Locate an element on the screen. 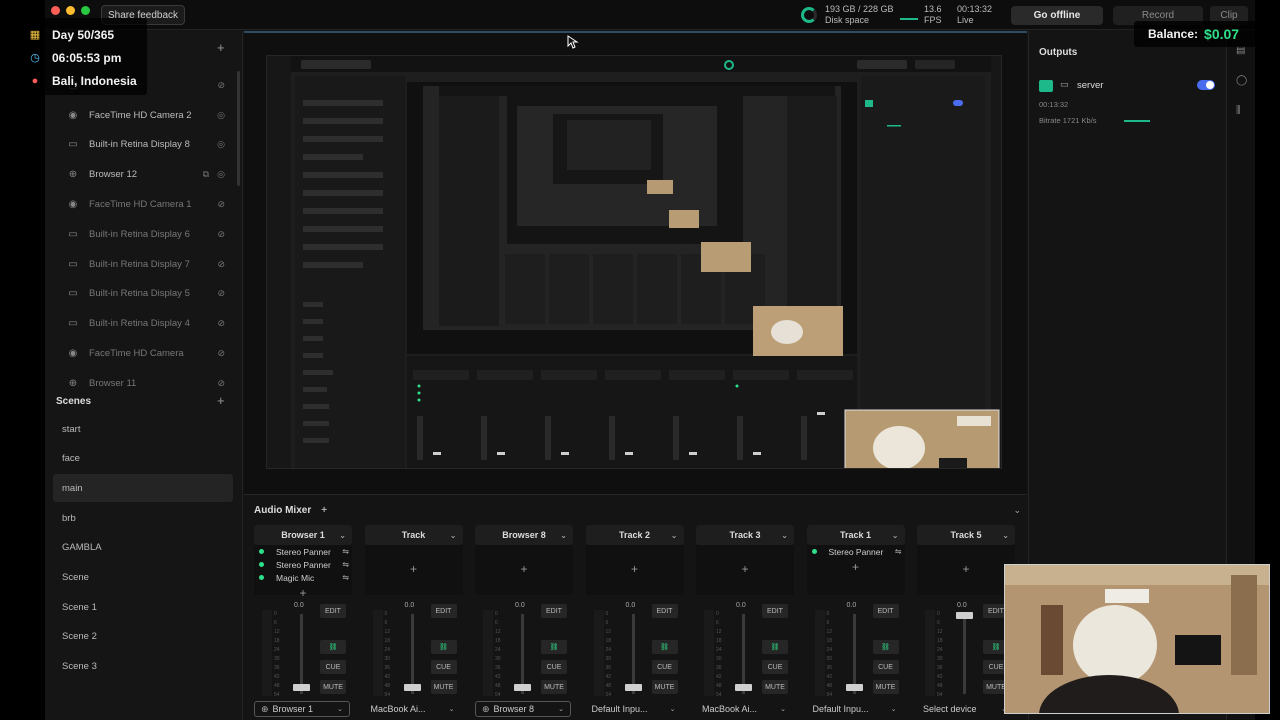  scene-item: GAMBLA is located at coordinates (143, 548).